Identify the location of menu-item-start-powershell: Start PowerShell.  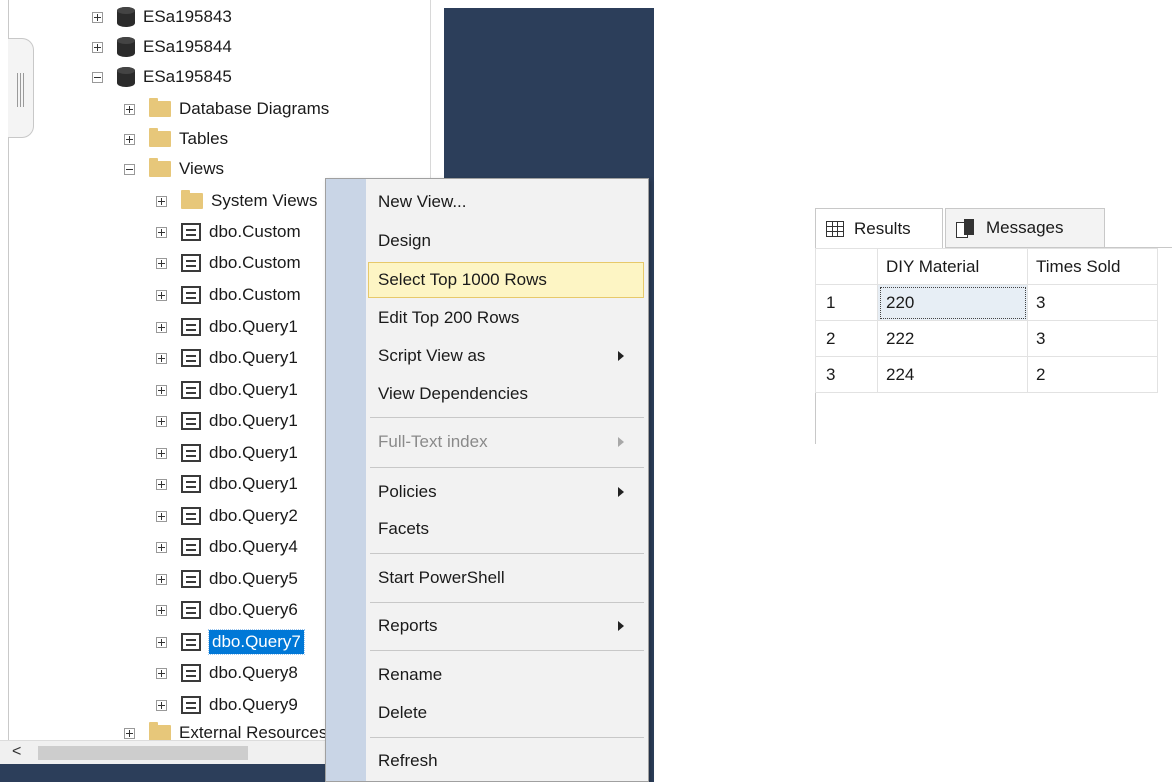
(509, 578).